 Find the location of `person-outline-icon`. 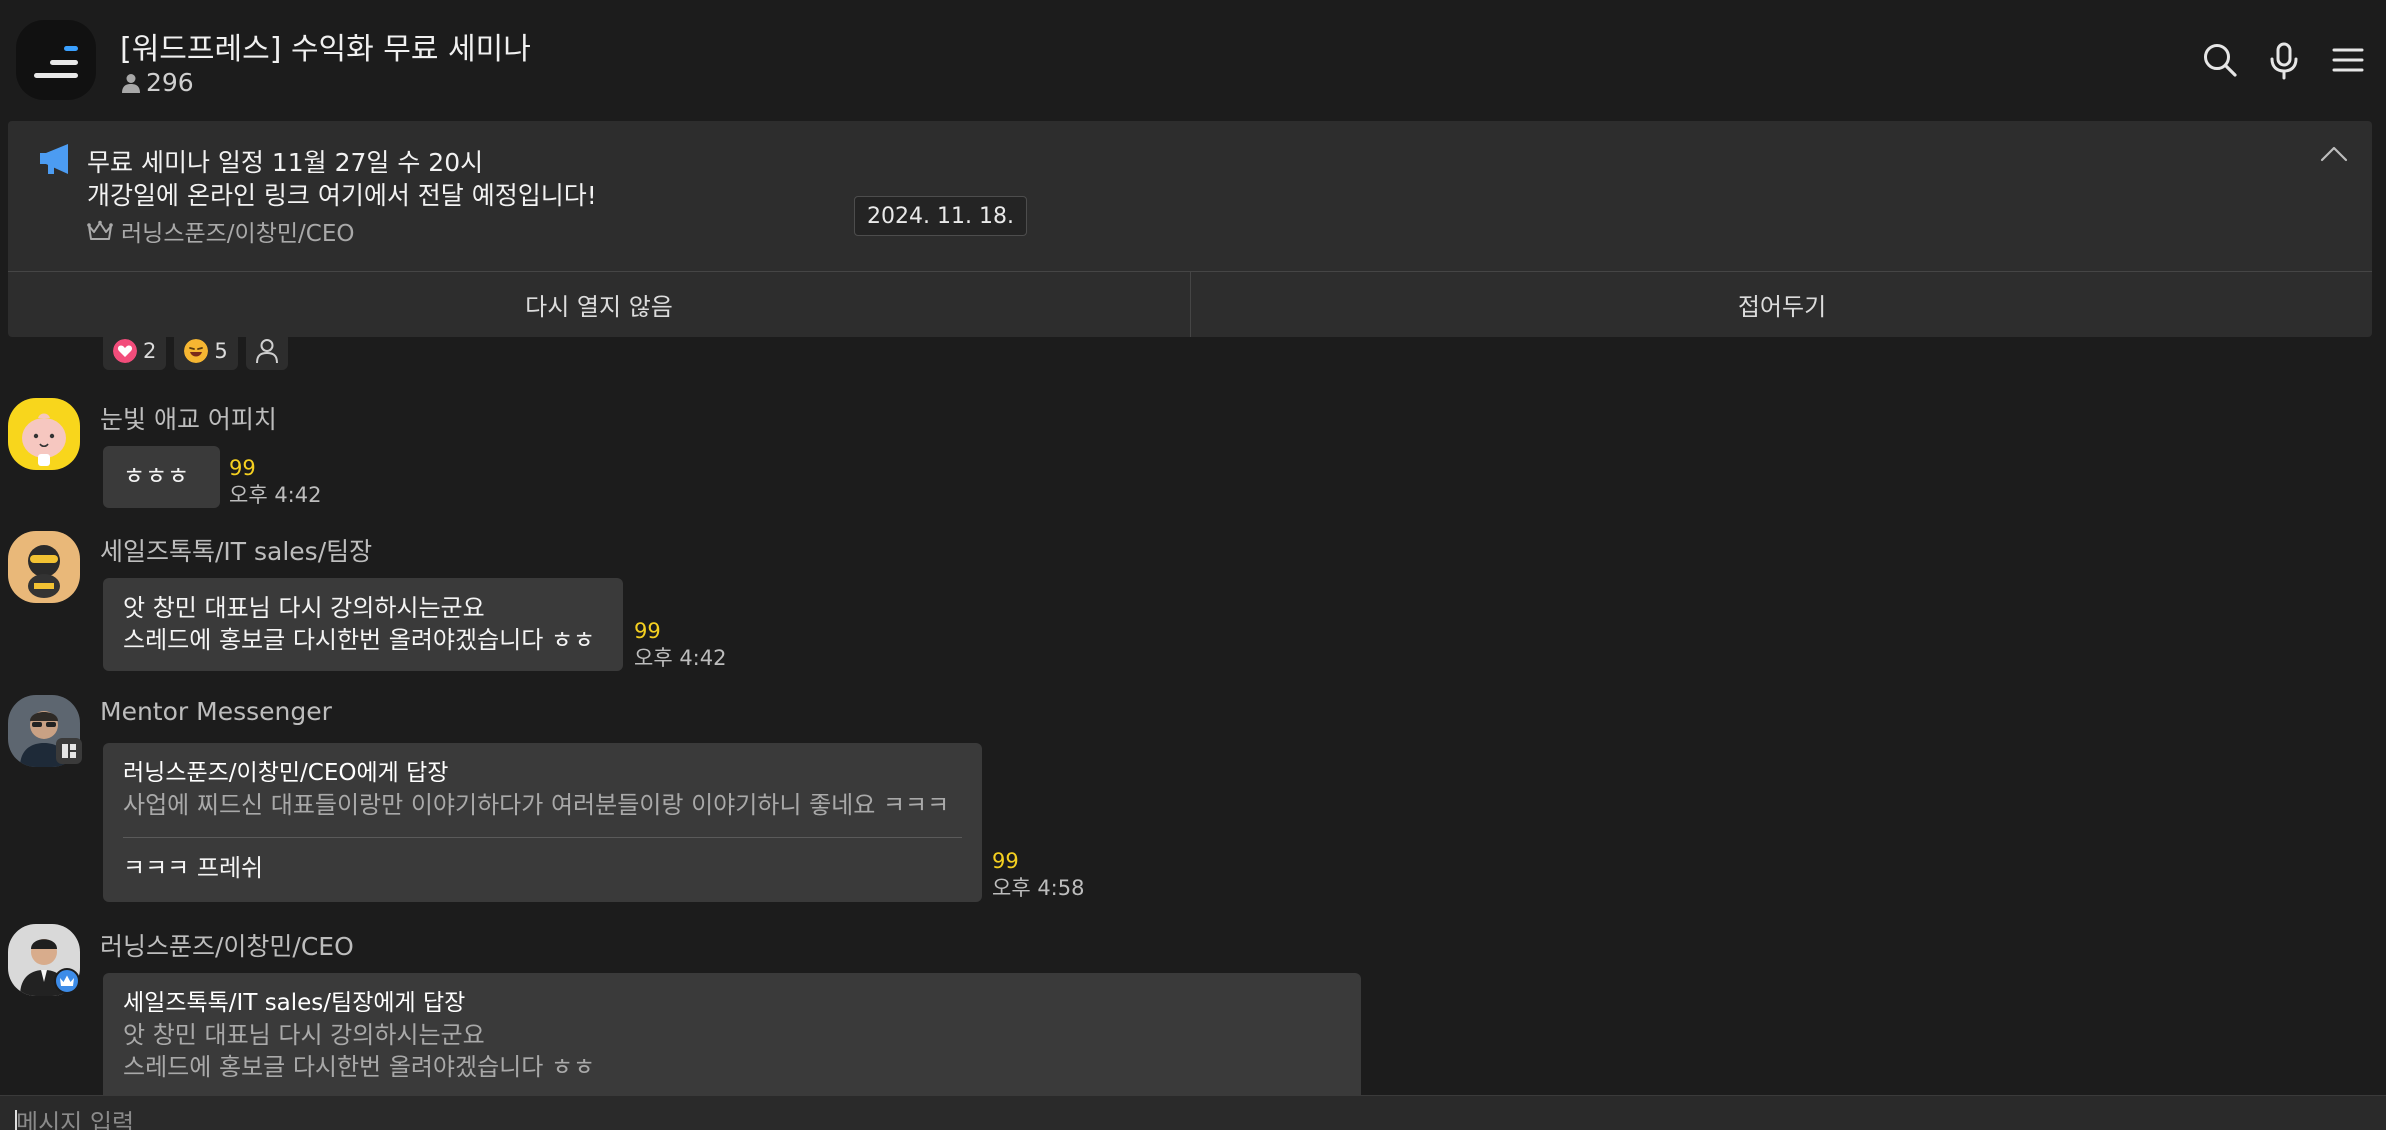

person-outline-icon is located at coordinates (266, 351).